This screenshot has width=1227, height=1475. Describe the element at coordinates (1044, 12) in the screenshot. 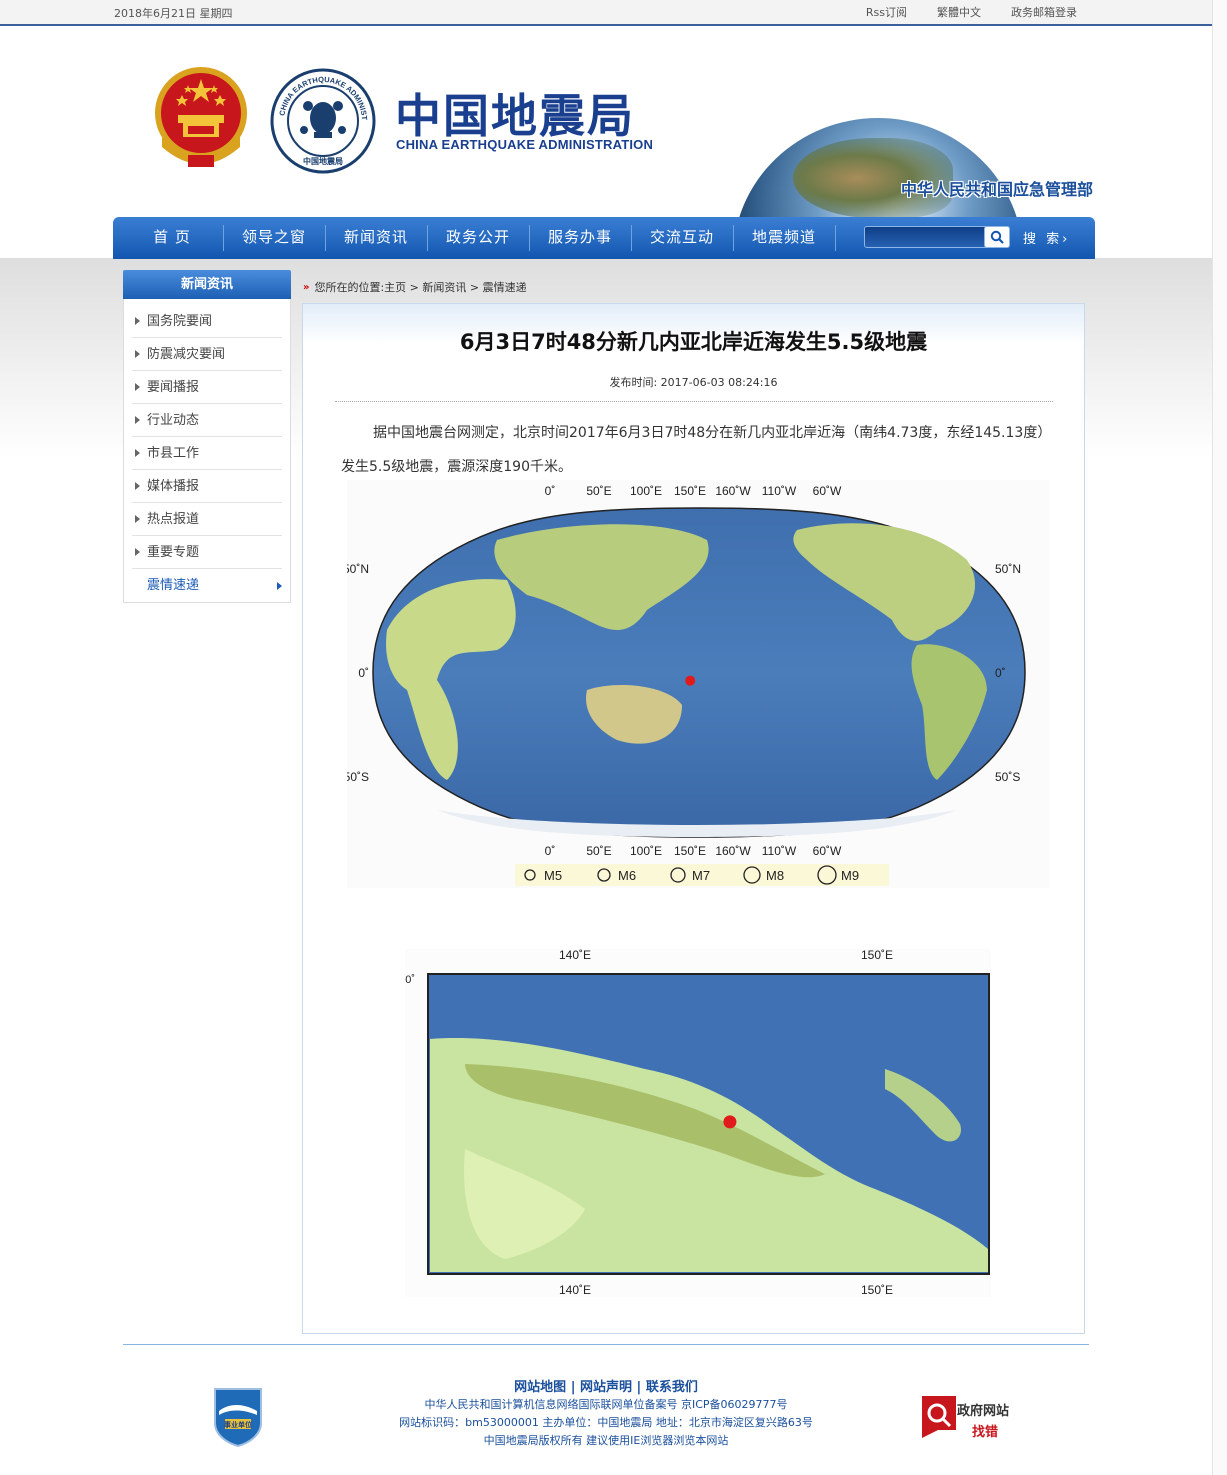

I see `gov-mail-login-link: 政务邮箱登录` at that location.